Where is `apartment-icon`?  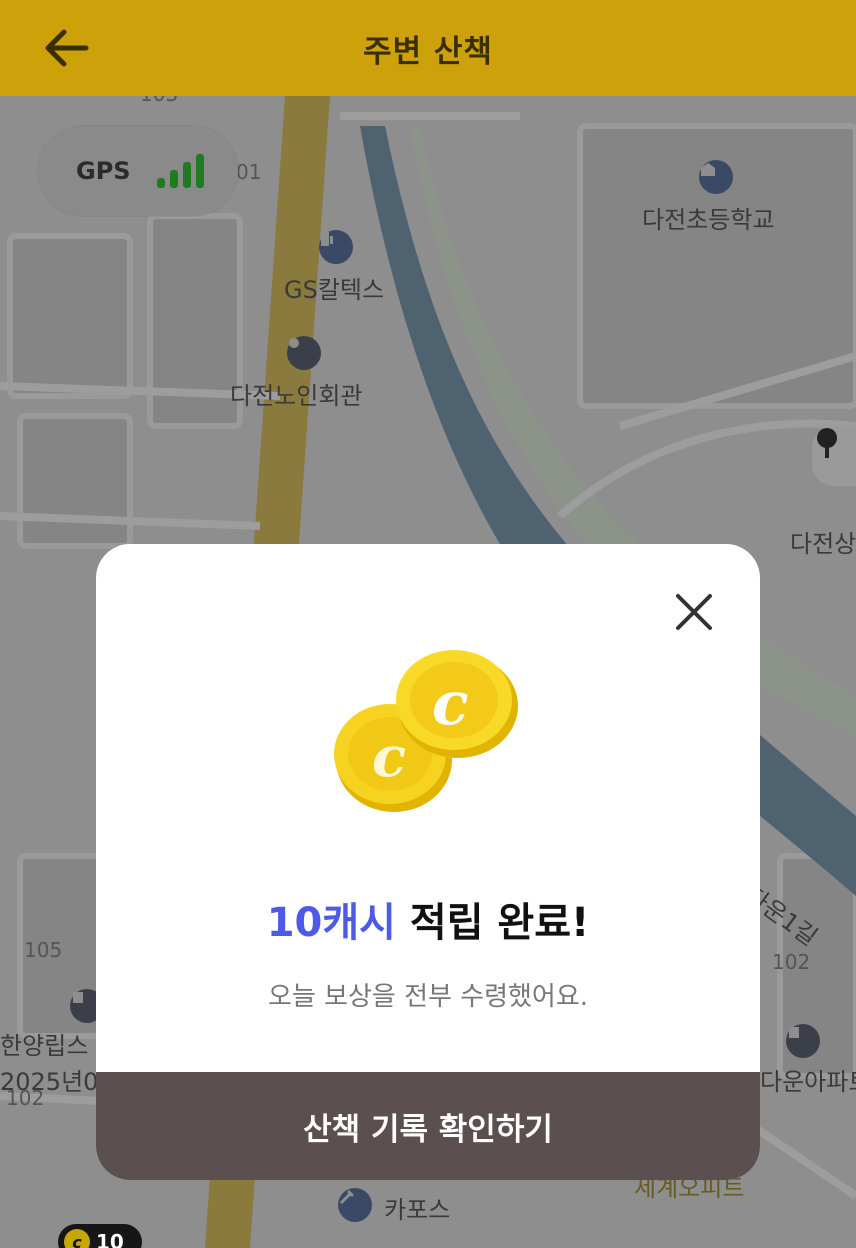 apartment-icon is located at coordinates (803, 1041).